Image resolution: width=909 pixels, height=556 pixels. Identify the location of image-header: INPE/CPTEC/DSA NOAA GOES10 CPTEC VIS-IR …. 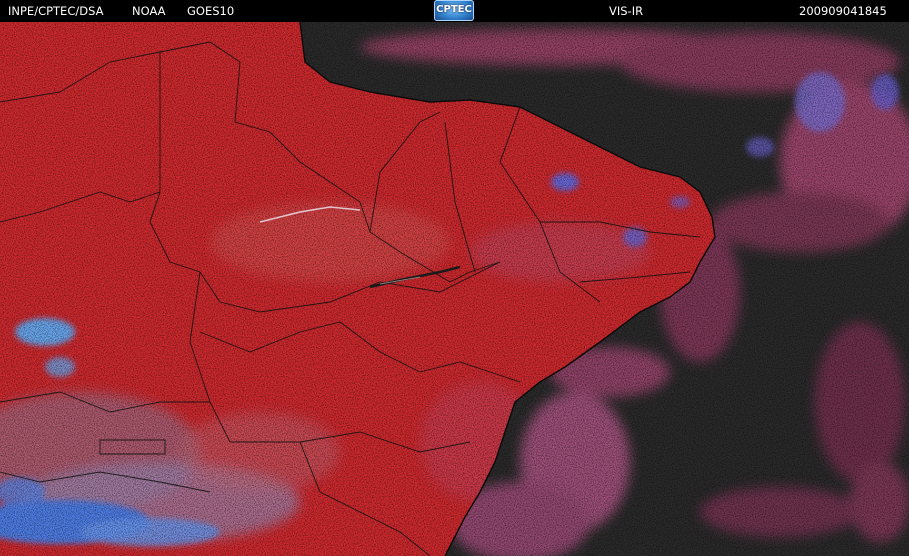
(454, 11).